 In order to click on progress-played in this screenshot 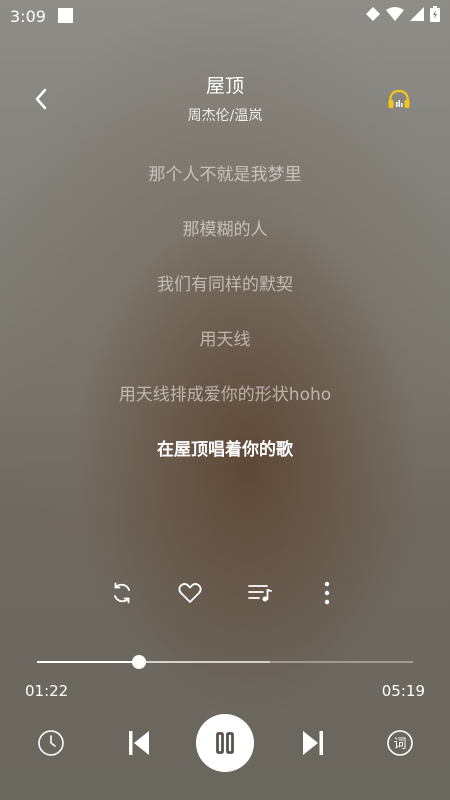, I will do `click(88, 662)`.